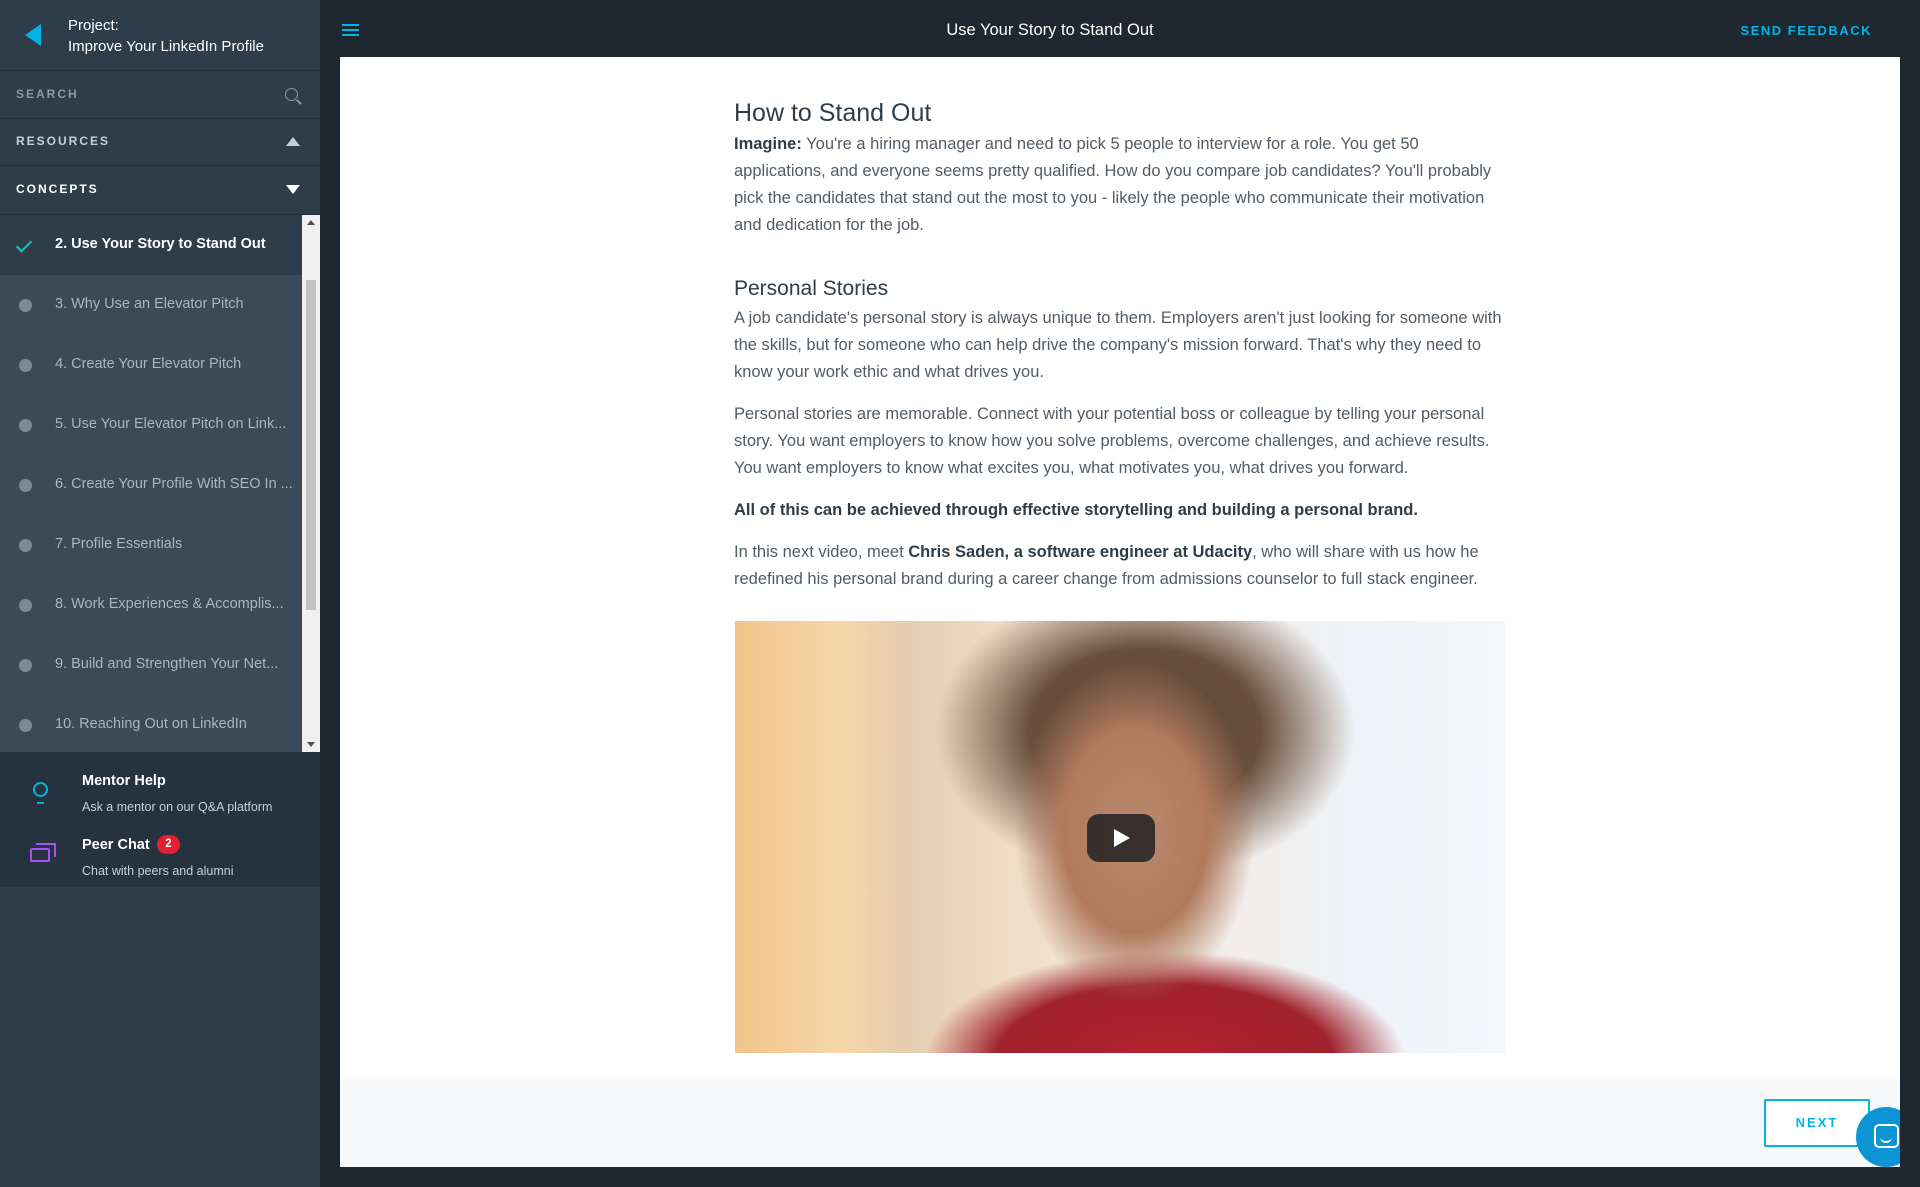 The image size is (1920, 1187). What do you see at coordinates (148, 364) in the screenshot?
I see `concept-label: 4. Create Your Elevator Pitch` at bounding box center [148, 364].